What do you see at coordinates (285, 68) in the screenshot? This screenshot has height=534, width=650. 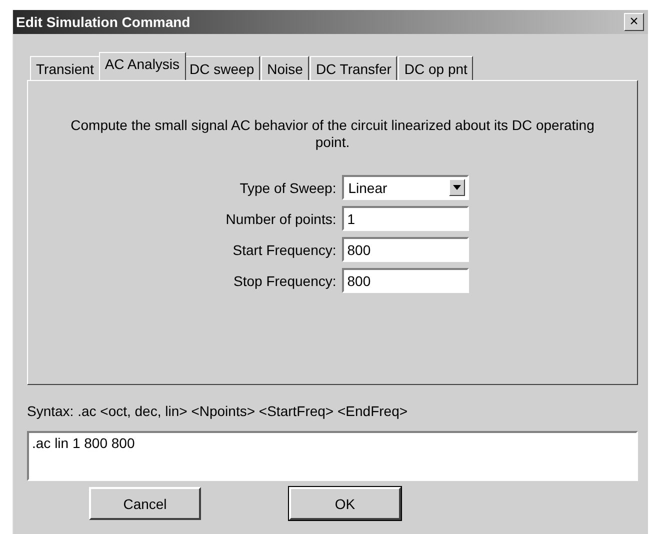 I see `tab: Noise` at bounding box center [285, 68].